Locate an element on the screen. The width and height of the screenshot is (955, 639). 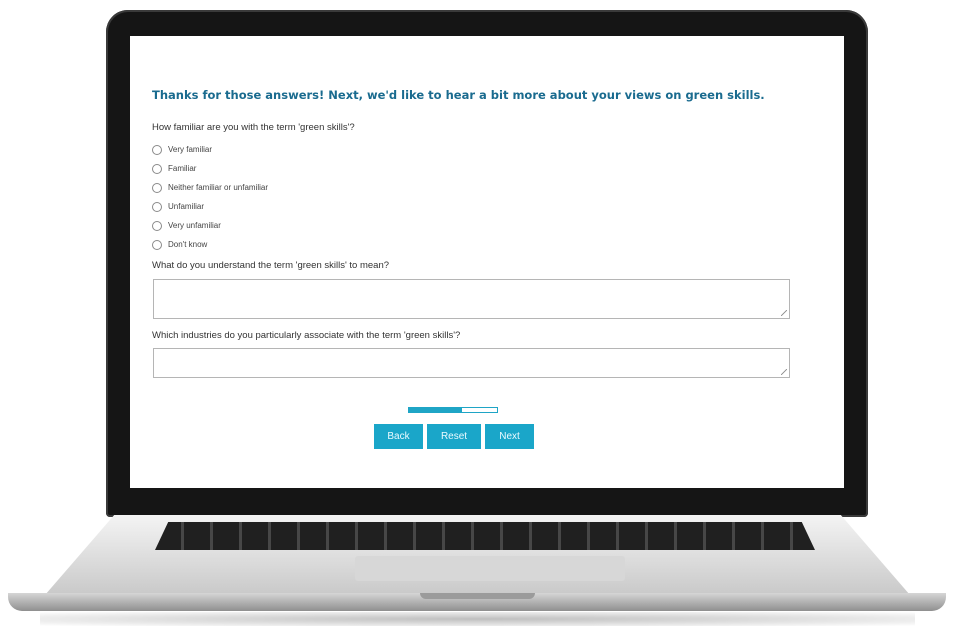
radio-label: Neither familiar or unfamiliar is located at coordinates (218, 187).